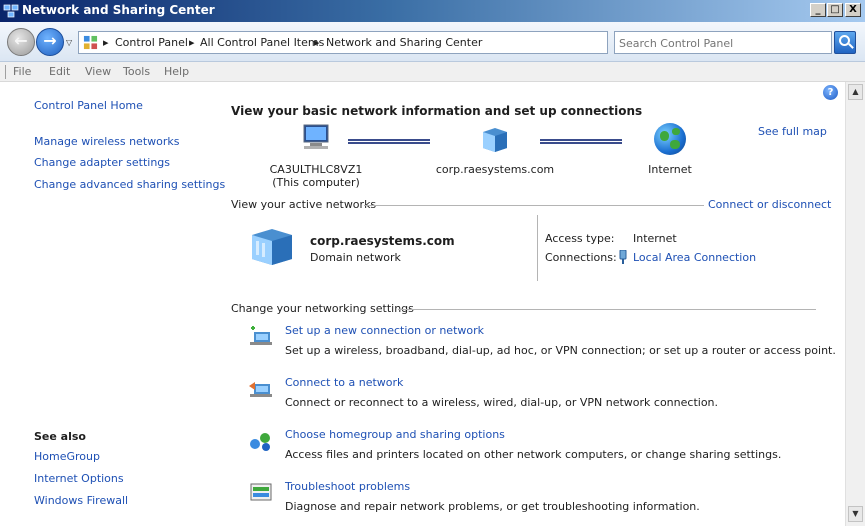 This screenshot has height=526, width=865. I want to click on maximize-button: □, so click(835, 10).